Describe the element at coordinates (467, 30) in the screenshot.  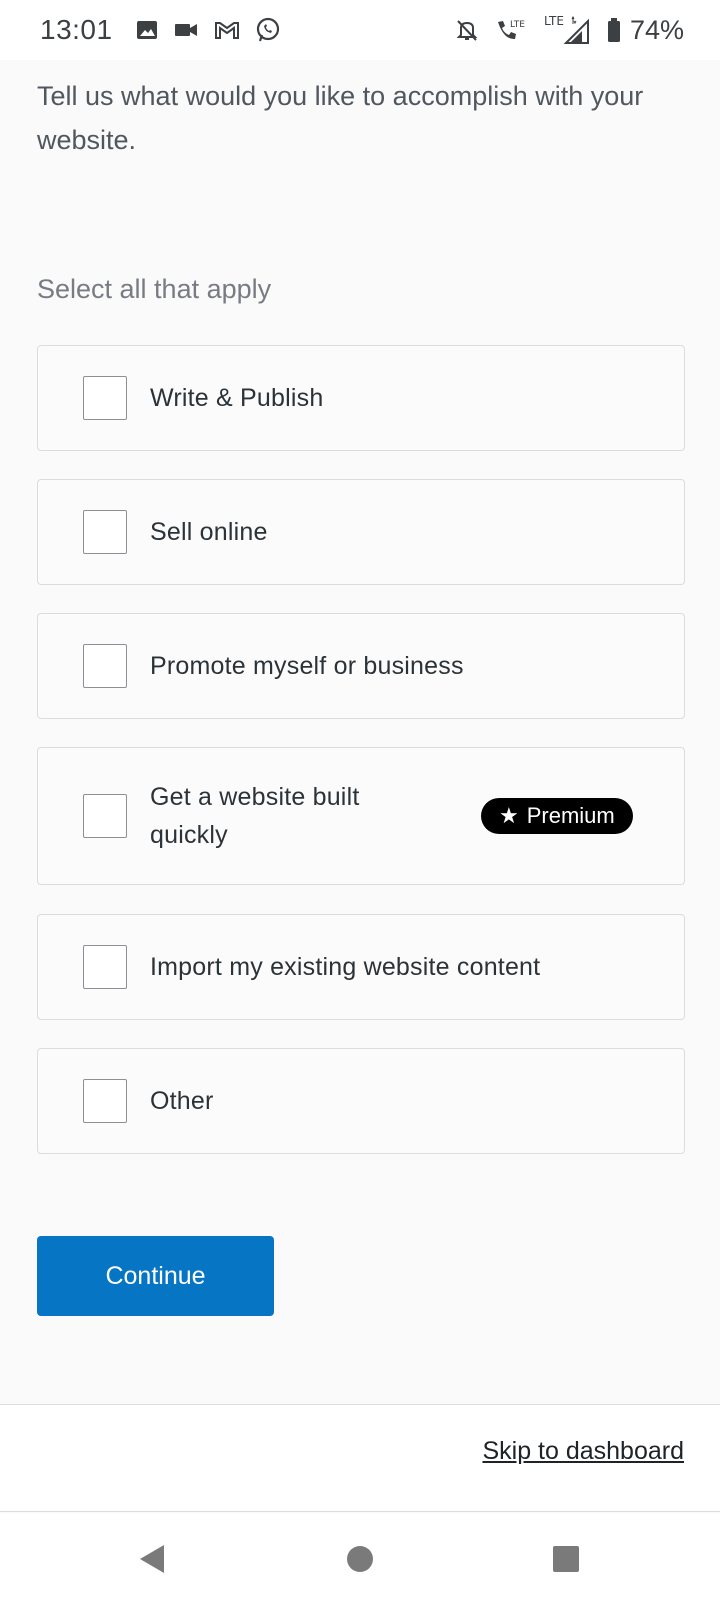
I see `silent-bell-icon` at that location.